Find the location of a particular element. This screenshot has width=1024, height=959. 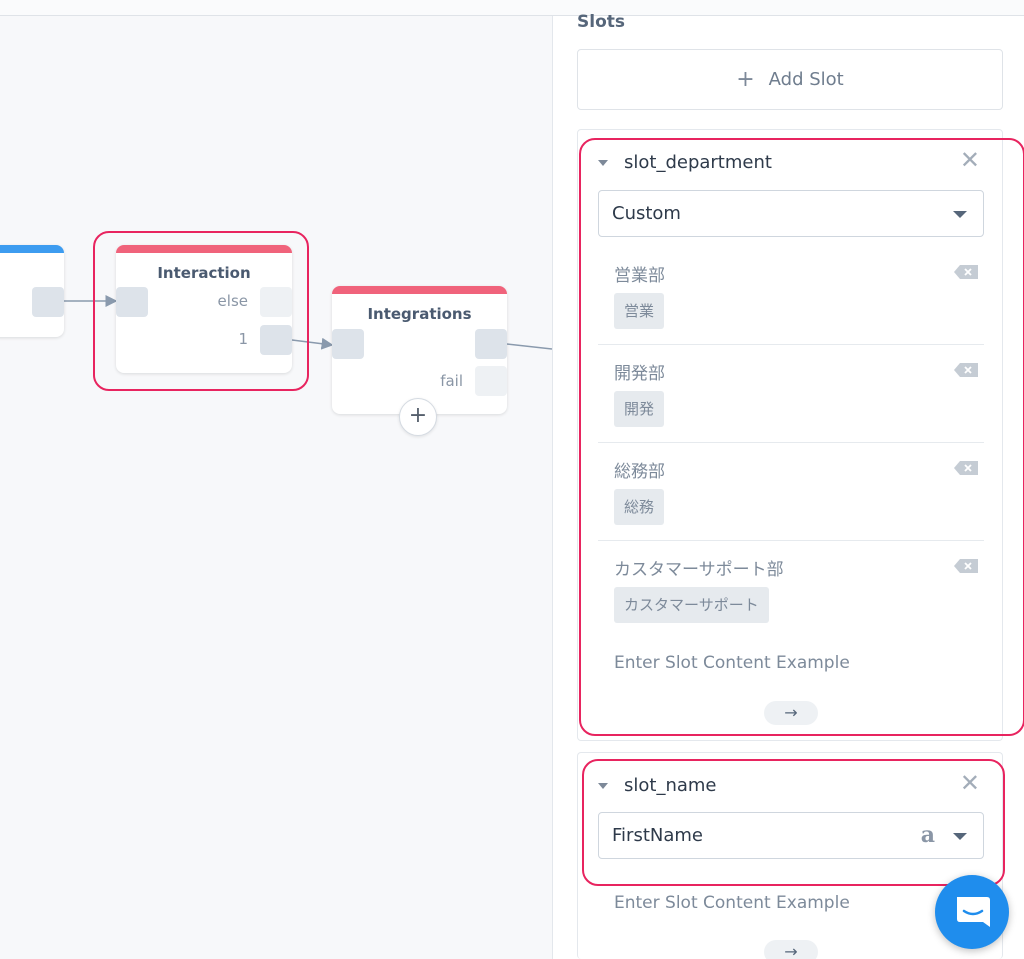

output-port-fail is located at coordinates (491, 381).